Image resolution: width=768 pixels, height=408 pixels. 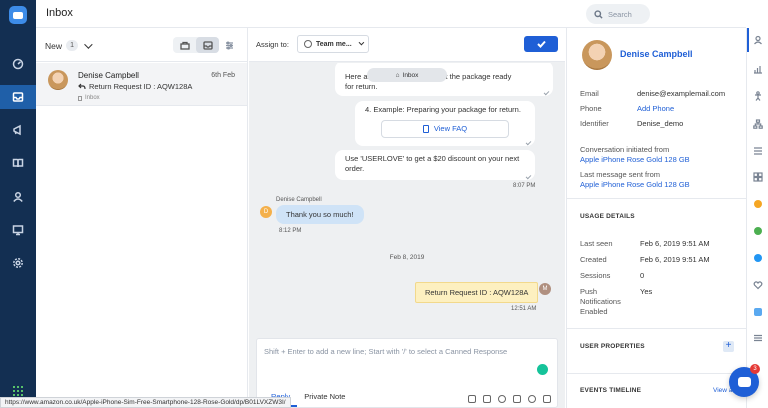 What do you see at coordinates (589, 291) in the screenshot?
I see `push-label-line: Push` at bounding box center [589, 291].